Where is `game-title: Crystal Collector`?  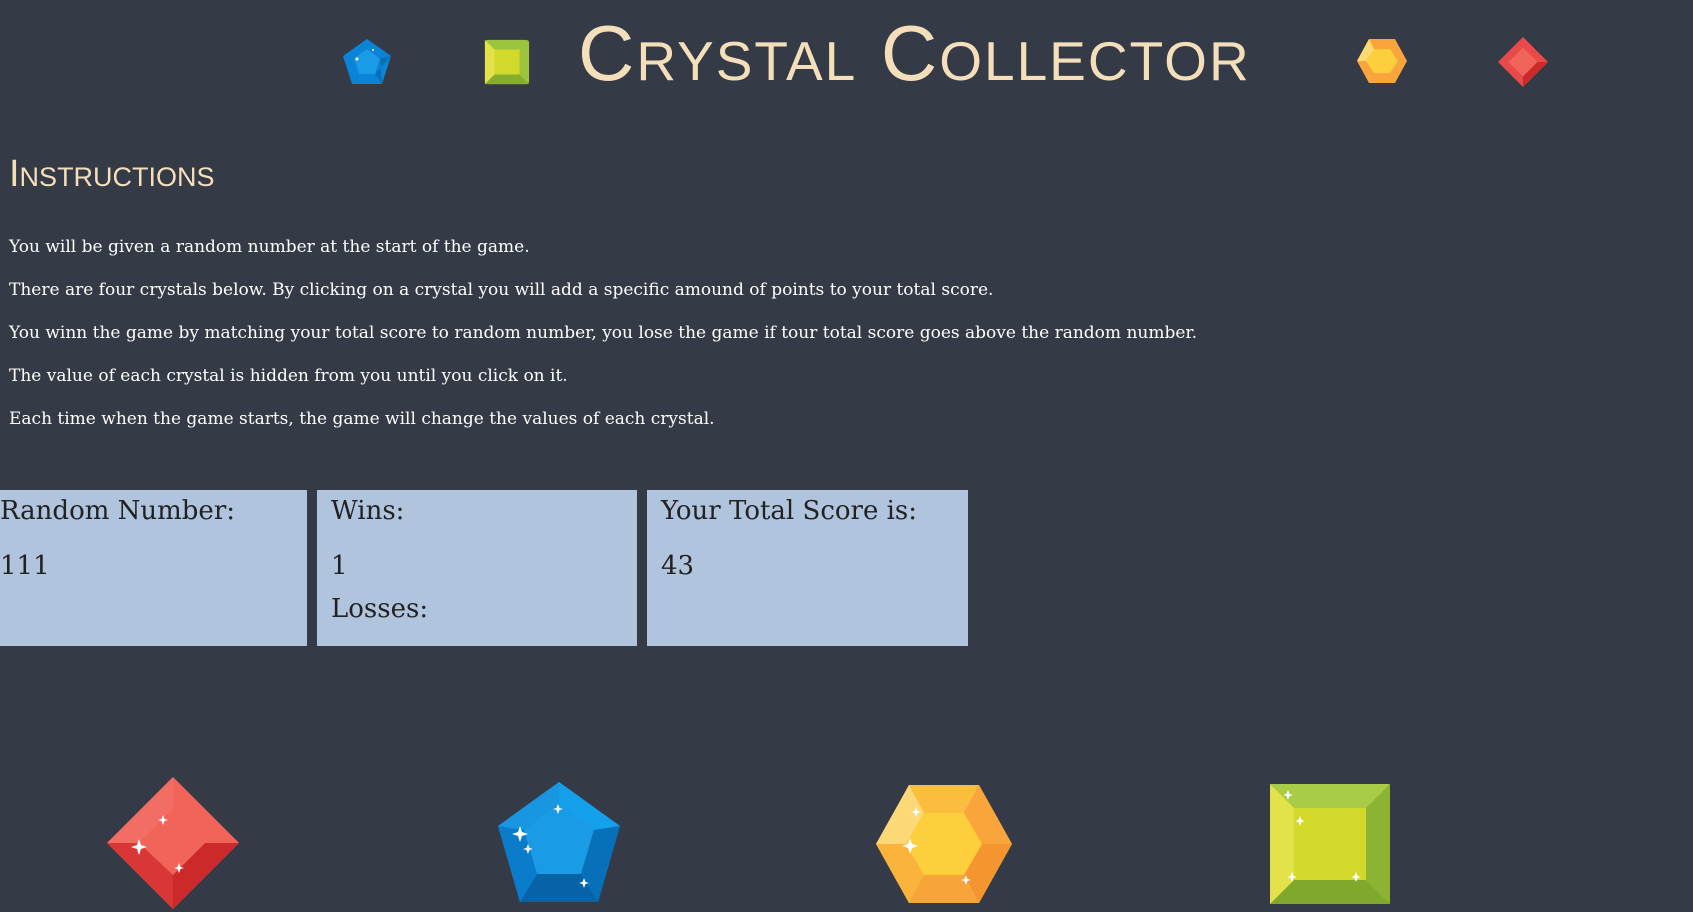
game-title: Crystal Collector is located at coordinates (914, 53).